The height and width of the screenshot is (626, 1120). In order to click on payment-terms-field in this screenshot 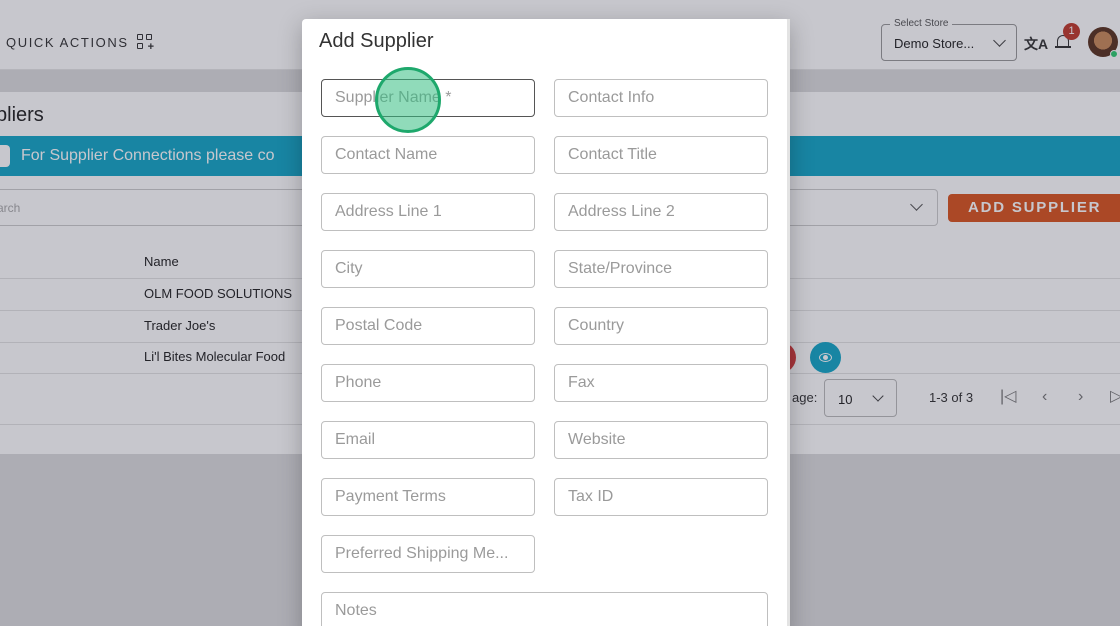, I will do `click(428, 497)`.